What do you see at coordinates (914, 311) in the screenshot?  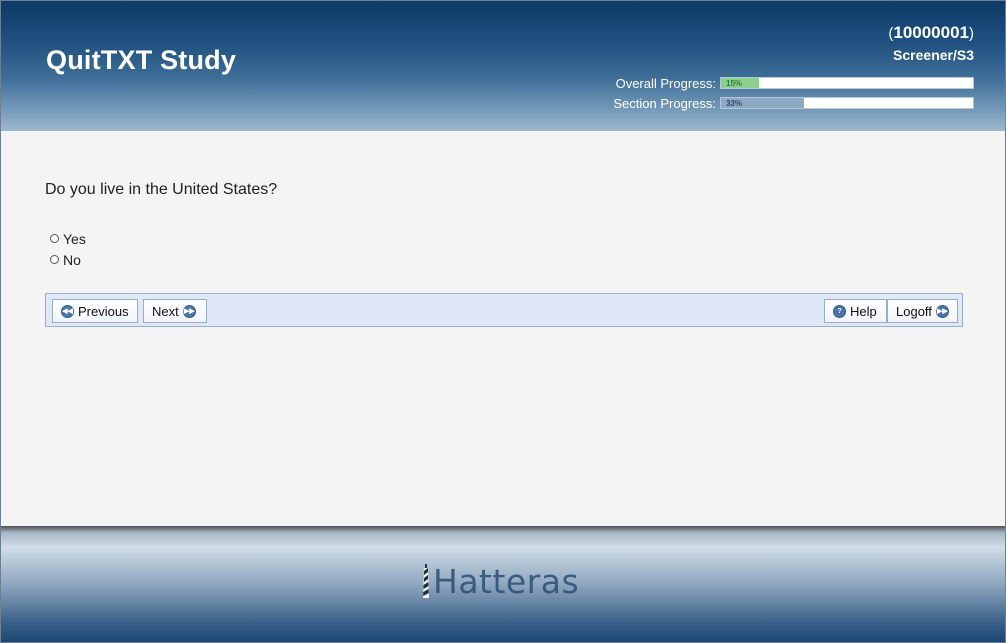 I see `logoff-button-label: Logoff` at bounding box center [914, 311].